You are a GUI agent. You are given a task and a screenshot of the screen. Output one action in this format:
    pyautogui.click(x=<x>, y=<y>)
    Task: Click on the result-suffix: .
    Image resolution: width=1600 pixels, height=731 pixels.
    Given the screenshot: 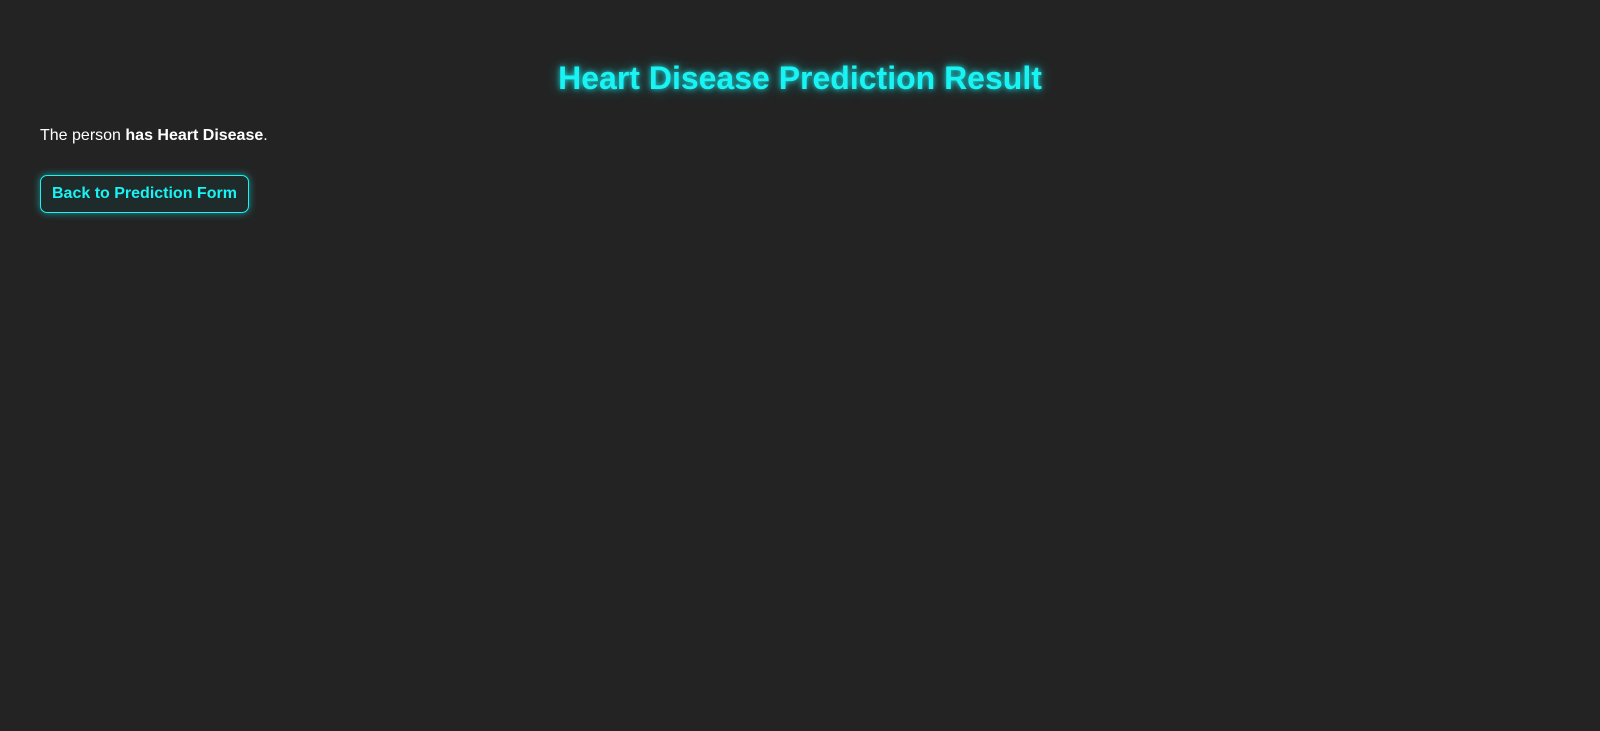 What is the action you would take?
    pyautogui.click(x=265, y=135)
    